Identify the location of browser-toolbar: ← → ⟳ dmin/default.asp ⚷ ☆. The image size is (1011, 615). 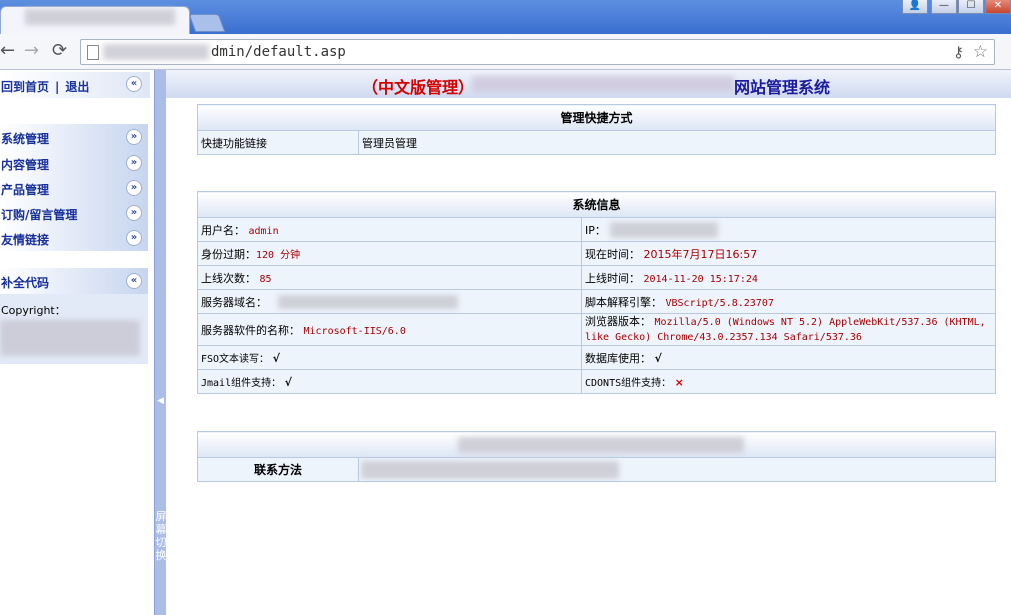
(505, 52).